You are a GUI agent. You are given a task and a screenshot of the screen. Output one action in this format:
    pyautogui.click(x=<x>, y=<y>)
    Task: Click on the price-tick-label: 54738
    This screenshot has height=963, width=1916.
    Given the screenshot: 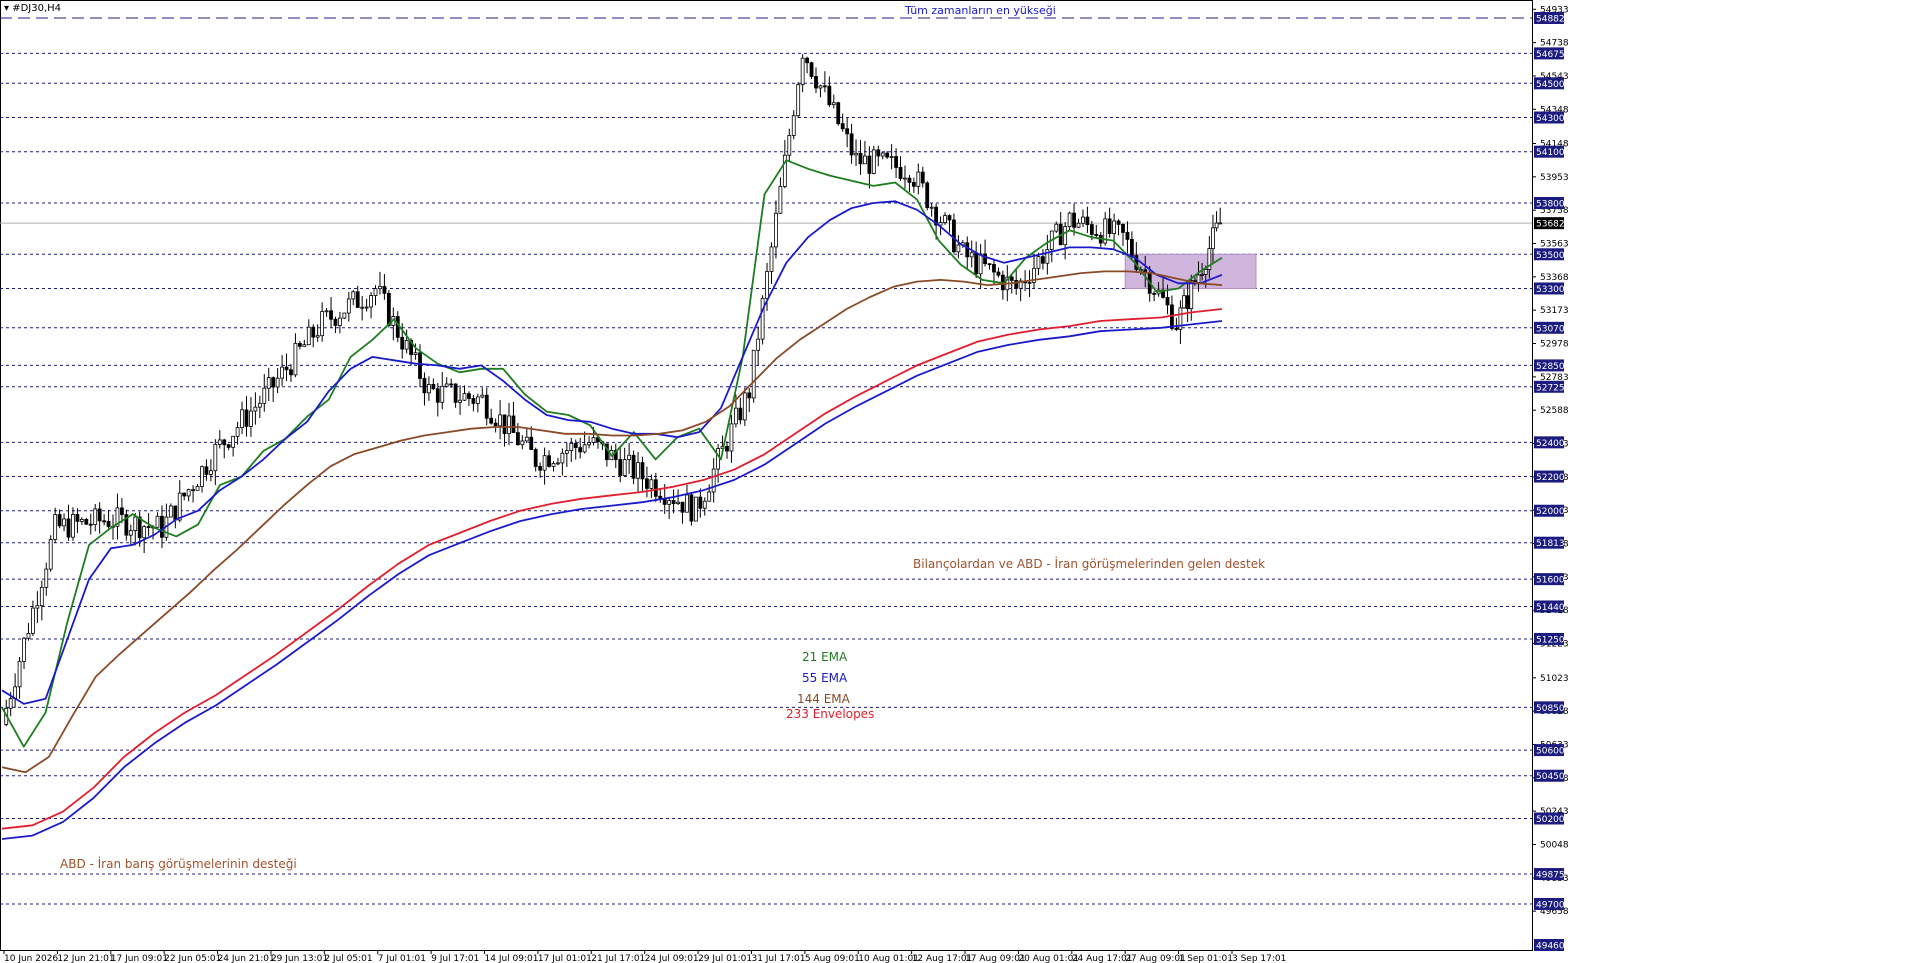 What is the action you would take?
    pyautogui.click(x=1554, y=44)
    